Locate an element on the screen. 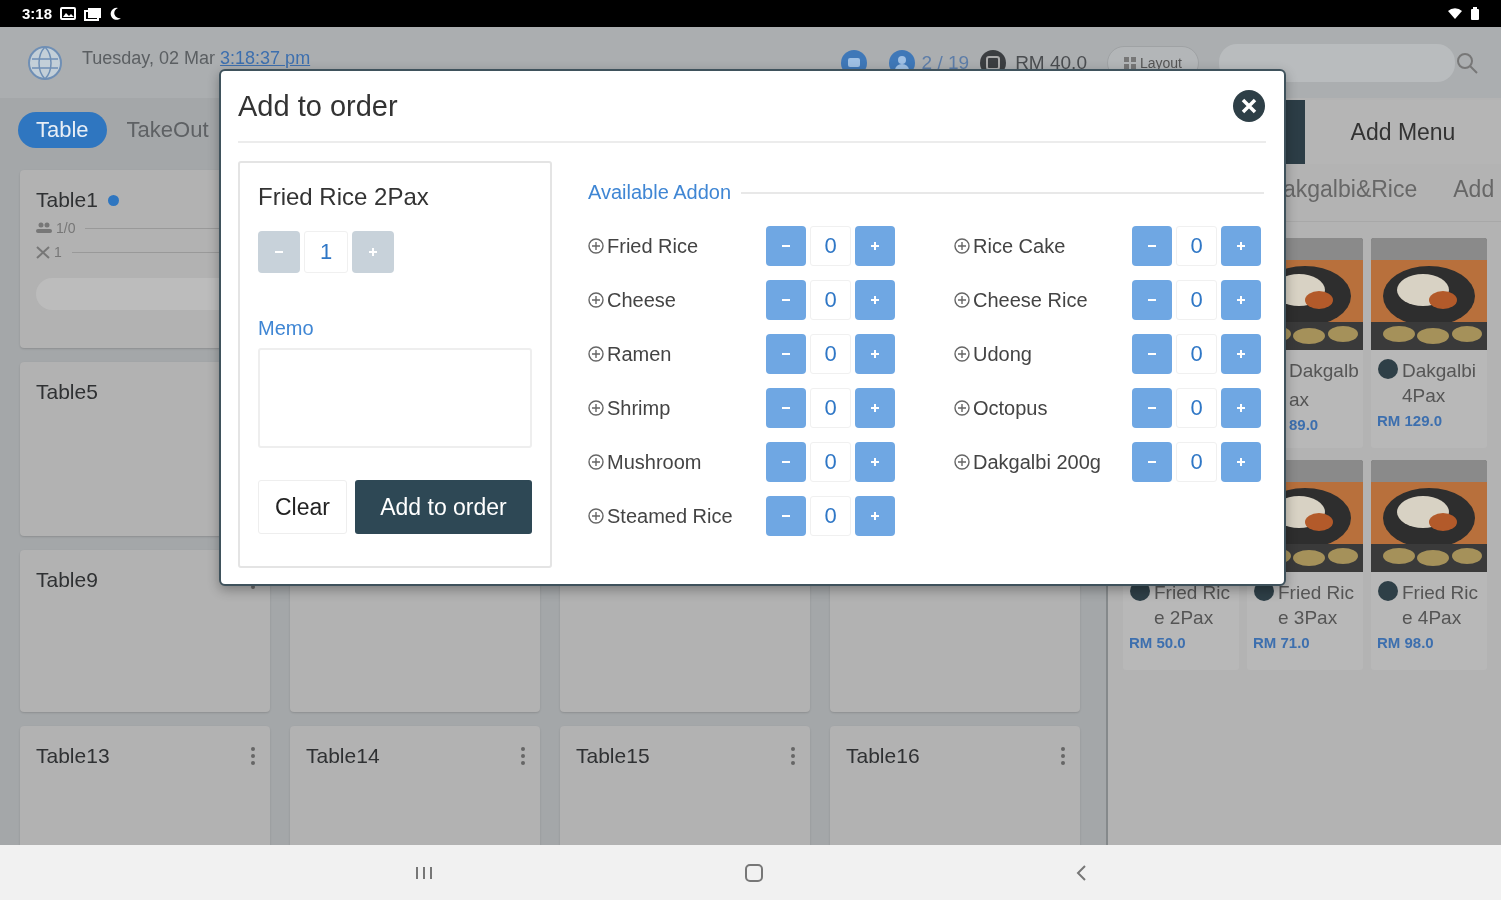 The image size is (1501, 900). globe-logo-icon is located at coordinates (45, 62).